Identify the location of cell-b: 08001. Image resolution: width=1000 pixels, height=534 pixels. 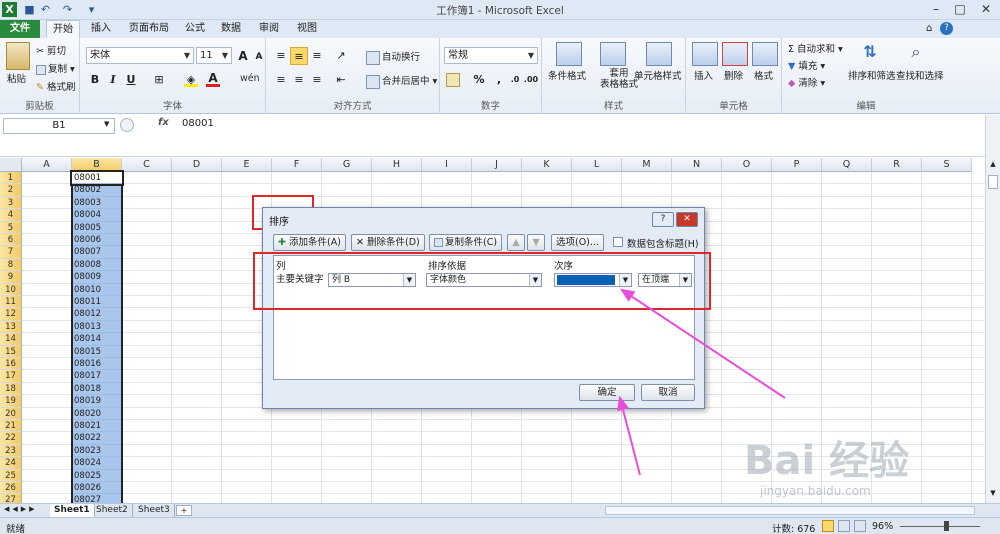
(97, 178).